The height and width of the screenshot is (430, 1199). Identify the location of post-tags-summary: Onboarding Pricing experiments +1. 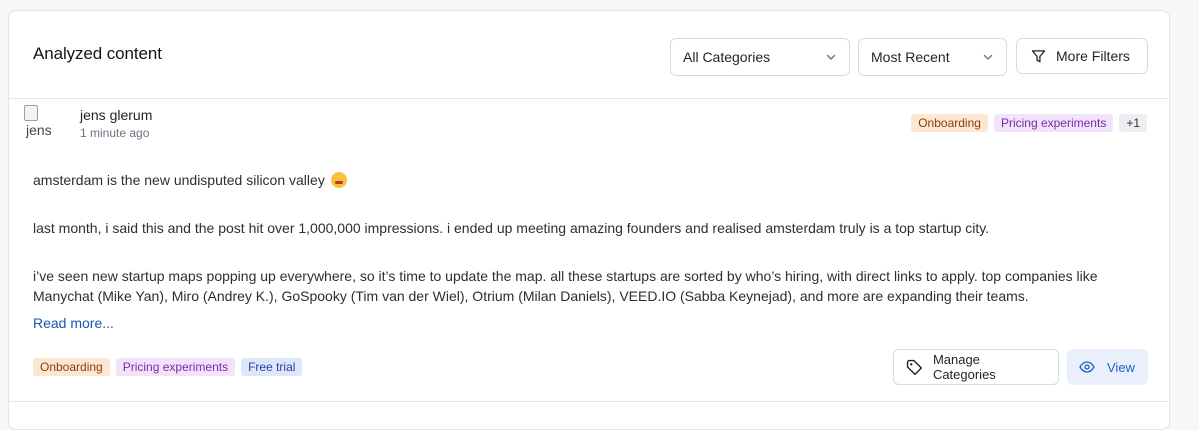
(1029, 123).